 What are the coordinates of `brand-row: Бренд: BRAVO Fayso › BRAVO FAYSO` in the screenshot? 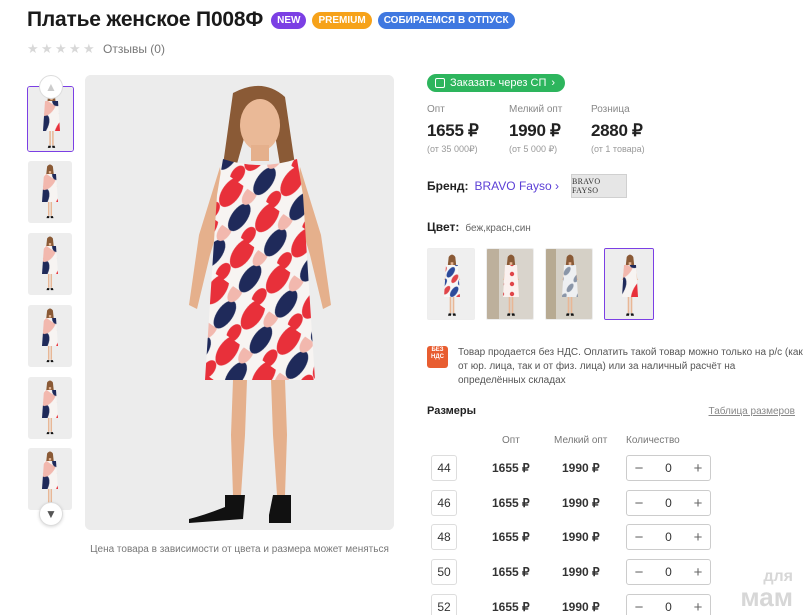 It's located at (527, 186).